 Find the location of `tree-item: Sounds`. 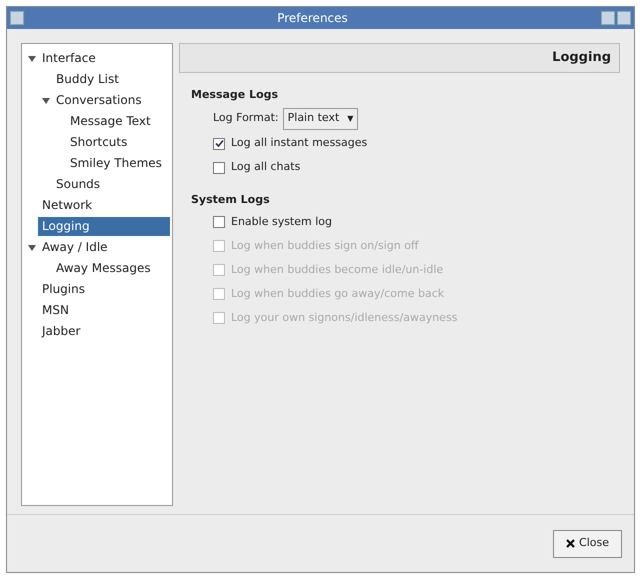

tree-item: Sounds is located at coordinates (111, 184).